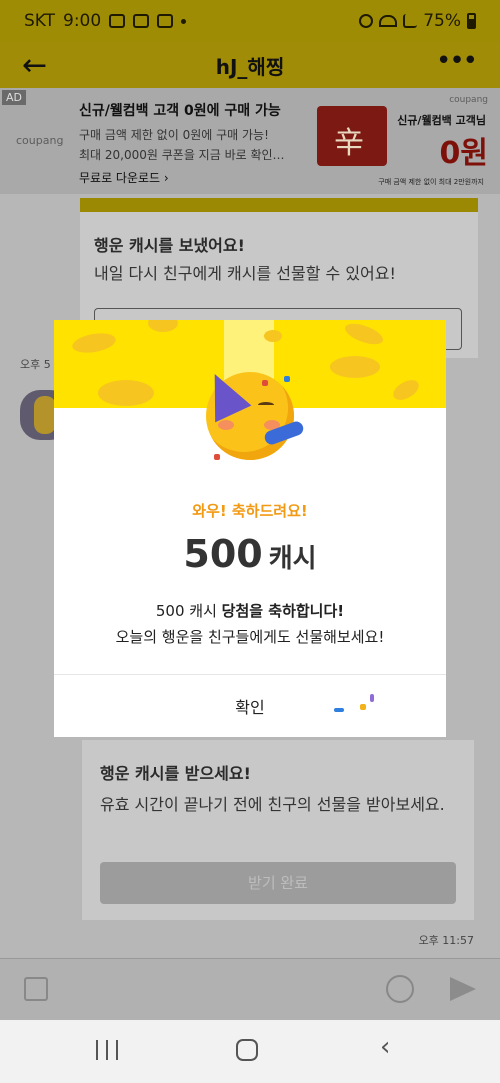 The width and height of the screenshot is (500, 1083). Describe the element at coordinates (471, 21) in the screenshot. I see `battery-icon` at that location.